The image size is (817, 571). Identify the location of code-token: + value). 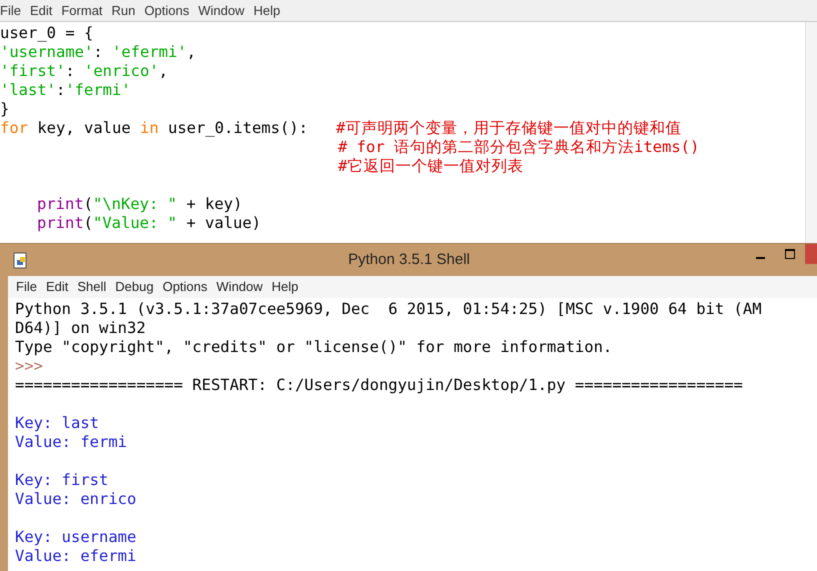
(223, 223).